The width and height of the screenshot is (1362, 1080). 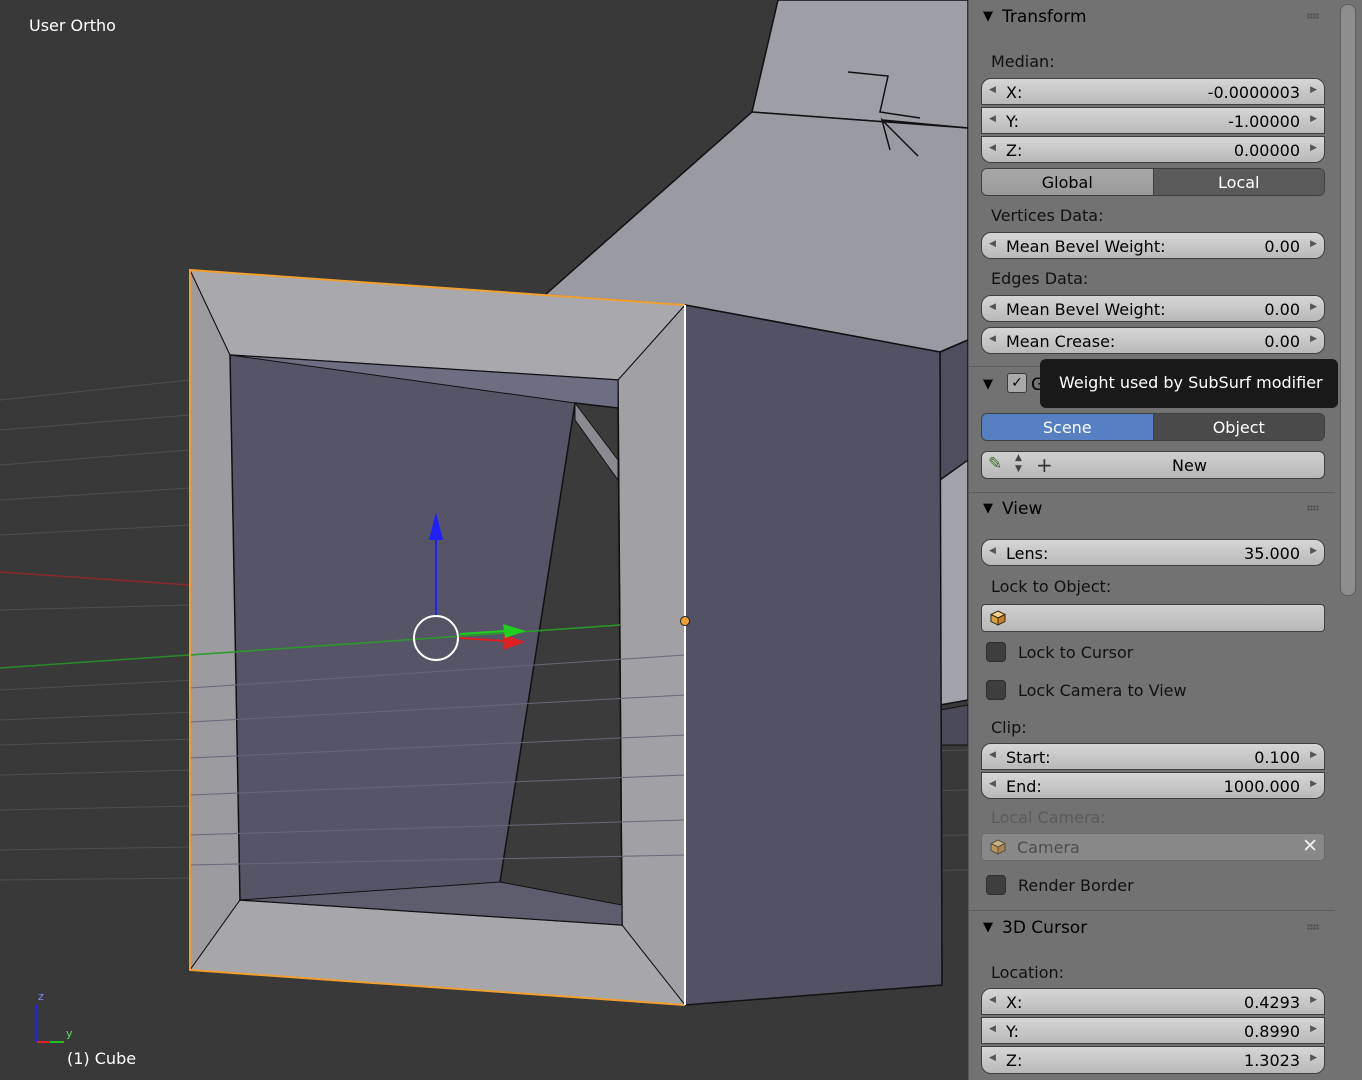 What do you see at coordinates (1153, 756) in the screenshot?
I see `clip-start-field: ◀ Start: 0.100 ▶` at bounding box center [1153, 756].